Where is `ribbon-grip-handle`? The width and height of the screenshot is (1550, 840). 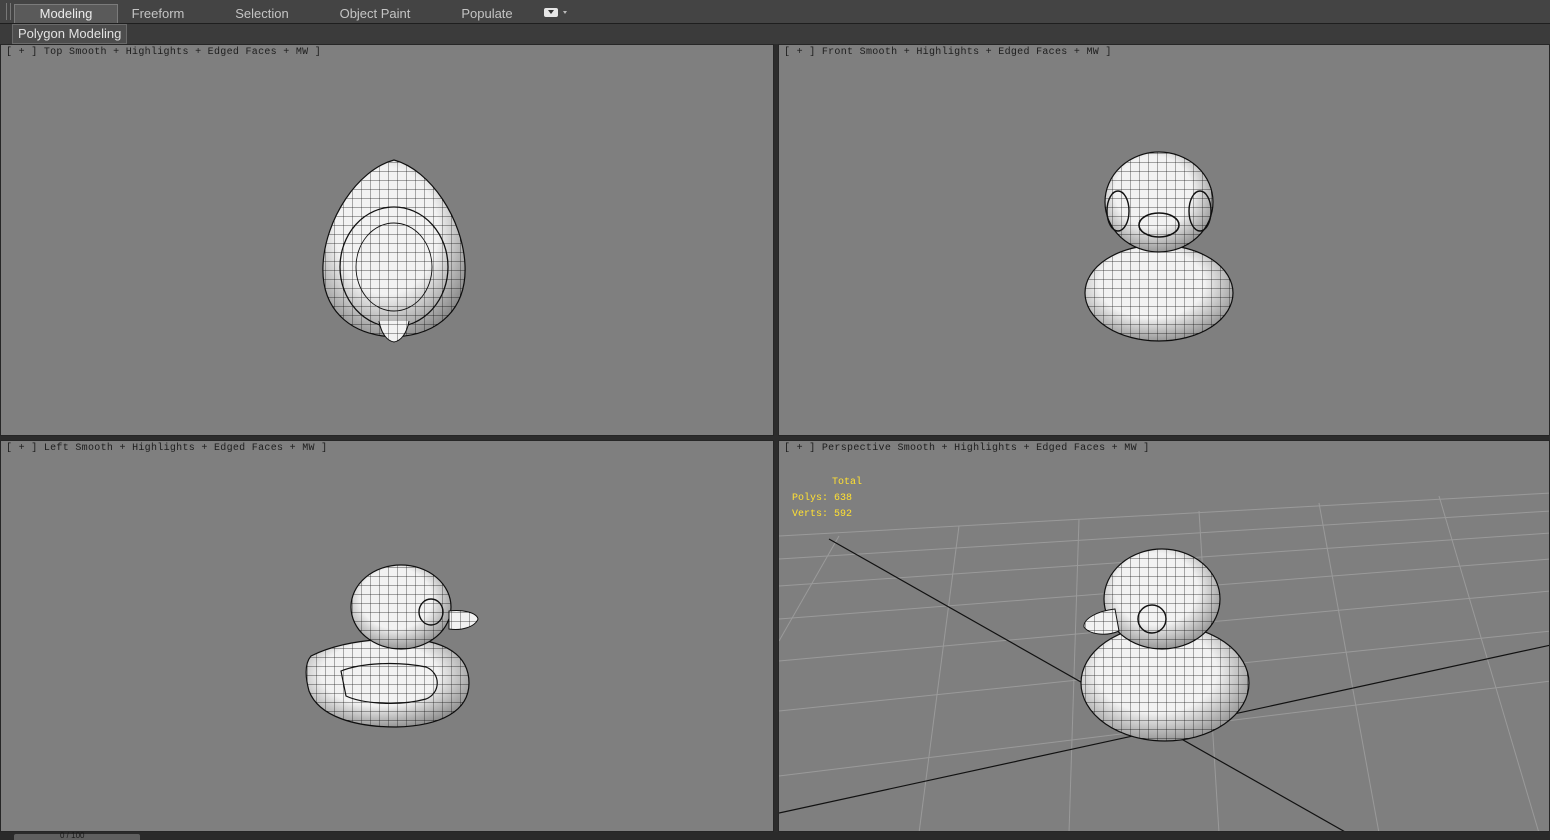 ribbon-grip-handle is located at coordinates (8, 11).